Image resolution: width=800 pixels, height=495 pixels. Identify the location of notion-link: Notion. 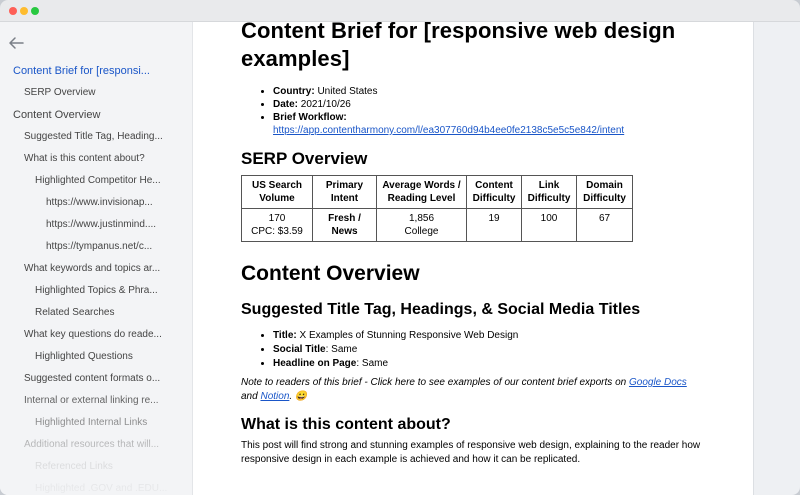
(274, 396).